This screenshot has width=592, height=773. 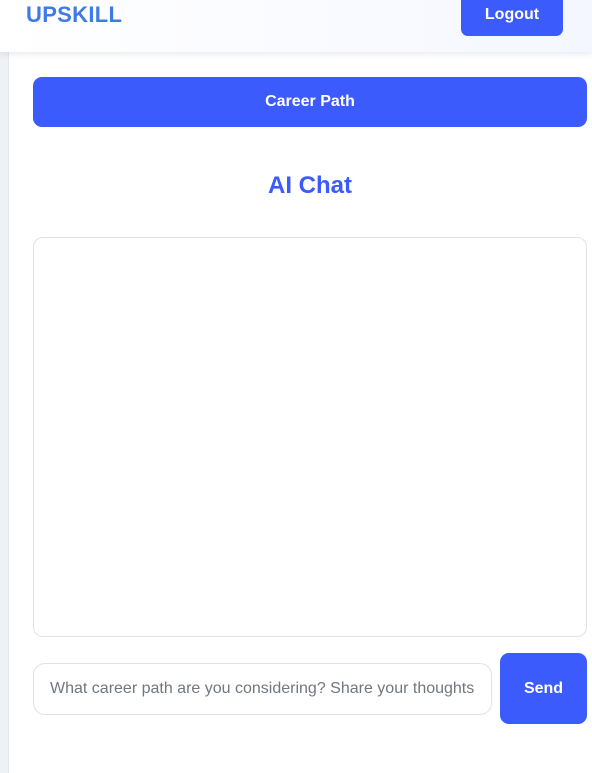 What do you see at coordinates (296, 26) in the screenshot?
I see `top-navbar: UPSKILL Logout` at bounding box center [296, 26].